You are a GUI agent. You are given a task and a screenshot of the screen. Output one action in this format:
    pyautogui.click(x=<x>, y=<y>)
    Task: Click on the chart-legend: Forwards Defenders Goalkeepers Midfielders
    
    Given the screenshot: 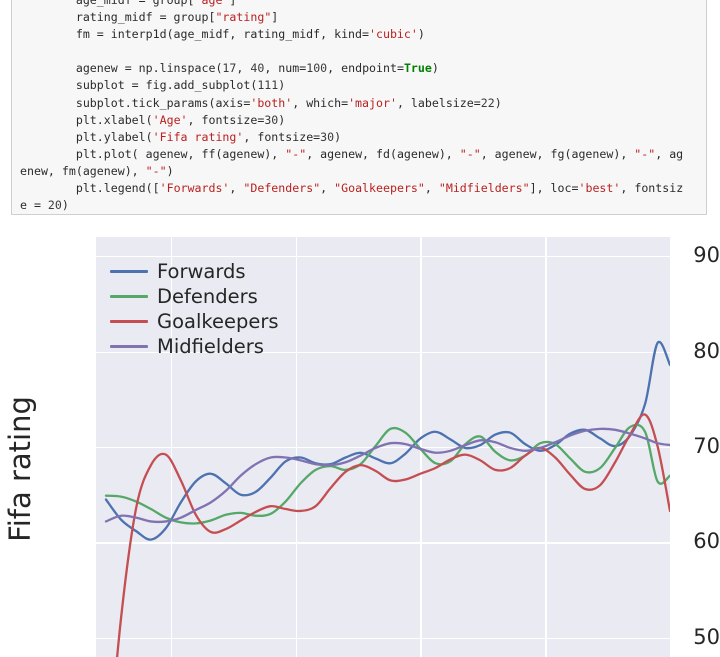 What is the action you would take?
    pyautogui.click(x=215, y=309)
    